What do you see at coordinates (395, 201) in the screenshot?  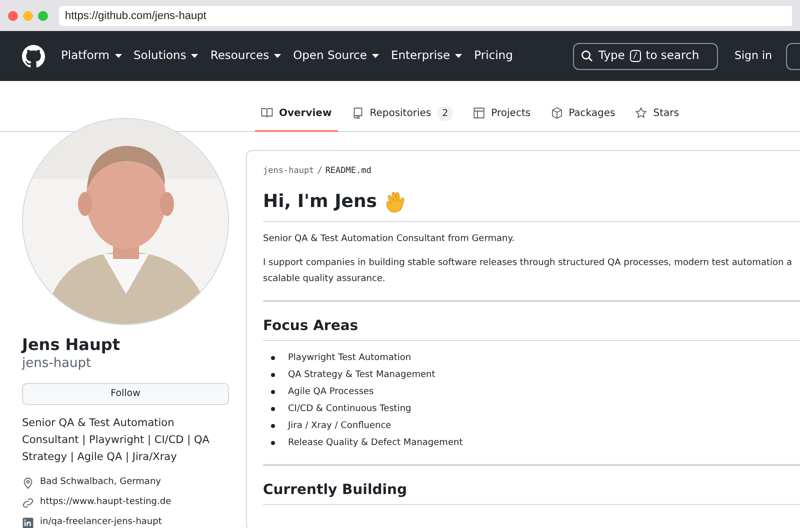 I see `waving-hand-icon` at bounding box center [395, 201].